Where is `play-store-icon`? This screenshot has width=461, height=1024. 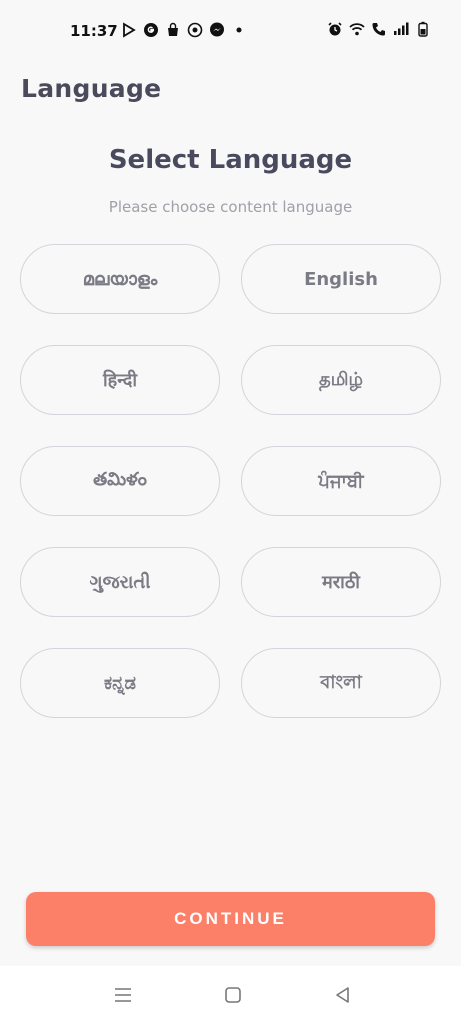 play-store-icon is located at coordinates (129, 30).